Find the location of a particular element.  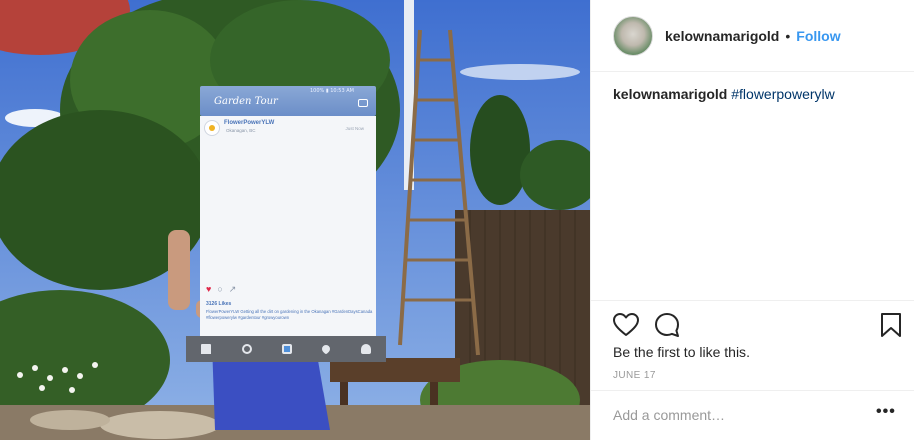

profile-avatar is located at coordinates (633, 35).